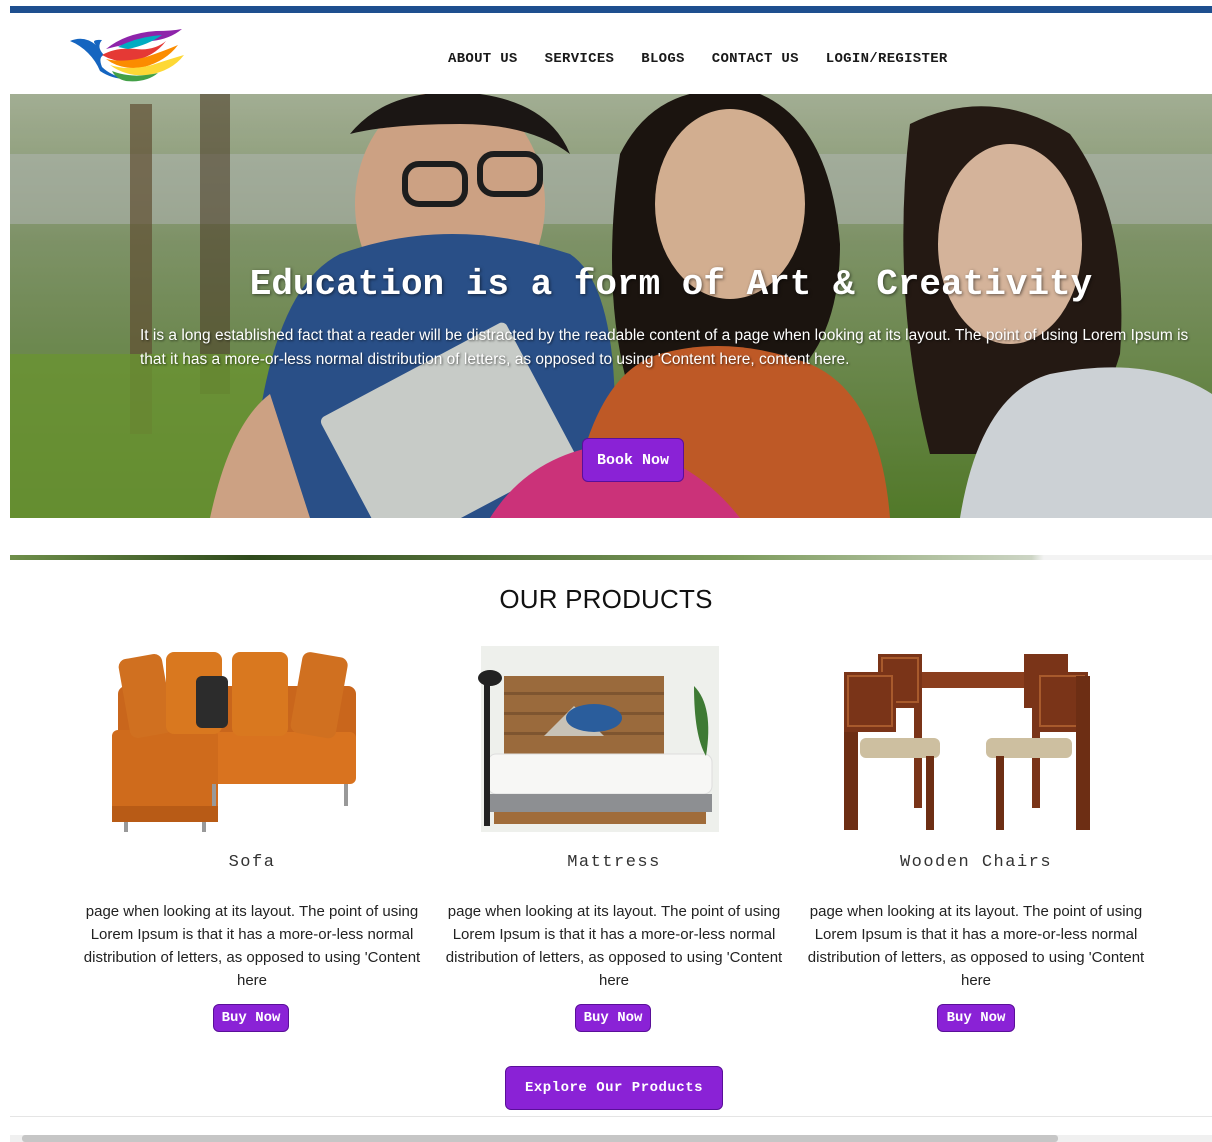  What do you see at coordinates (611, 557) in the screenshot?
I see `section-divider` at bounding box center [611, 557].